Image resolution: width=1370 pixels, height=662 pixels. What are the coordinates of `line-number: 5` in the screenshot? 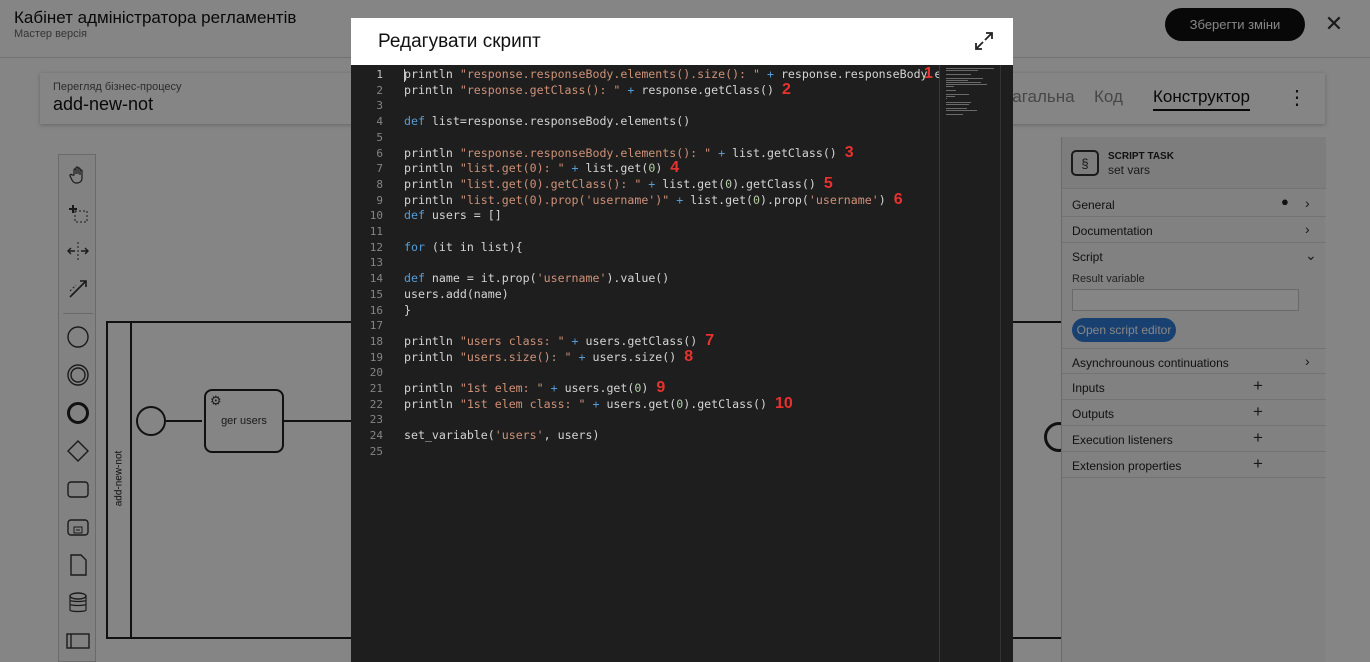 It's located at (379, 137).